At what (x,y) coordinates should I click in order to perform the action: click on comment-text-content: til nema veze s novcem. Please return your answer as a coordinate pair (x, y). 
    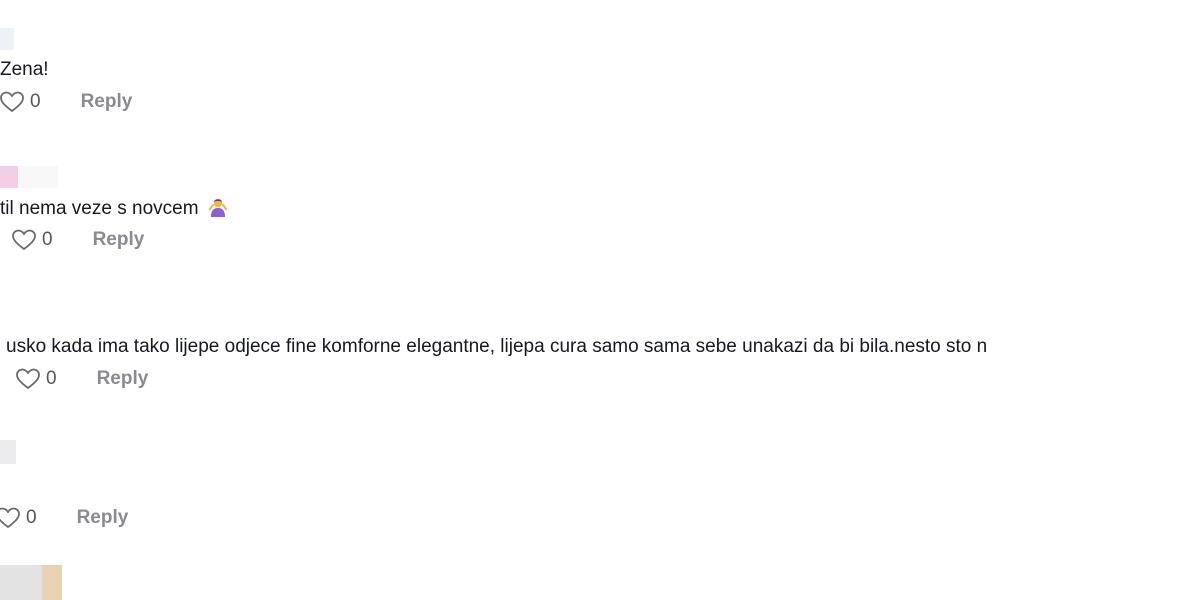
    Looking at the image, I should click on (99, 208).